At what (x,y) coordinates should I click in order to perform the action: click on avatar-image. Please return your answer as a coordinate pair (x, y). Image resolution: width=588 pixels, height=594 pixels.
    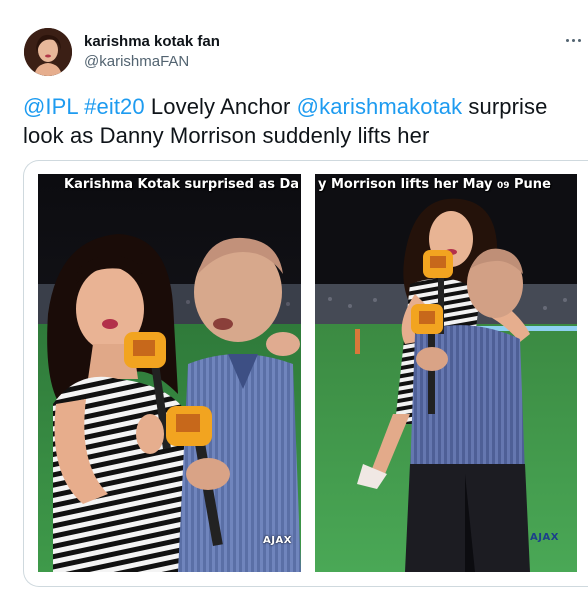
    Looking at the image, I should click on (48, 52).